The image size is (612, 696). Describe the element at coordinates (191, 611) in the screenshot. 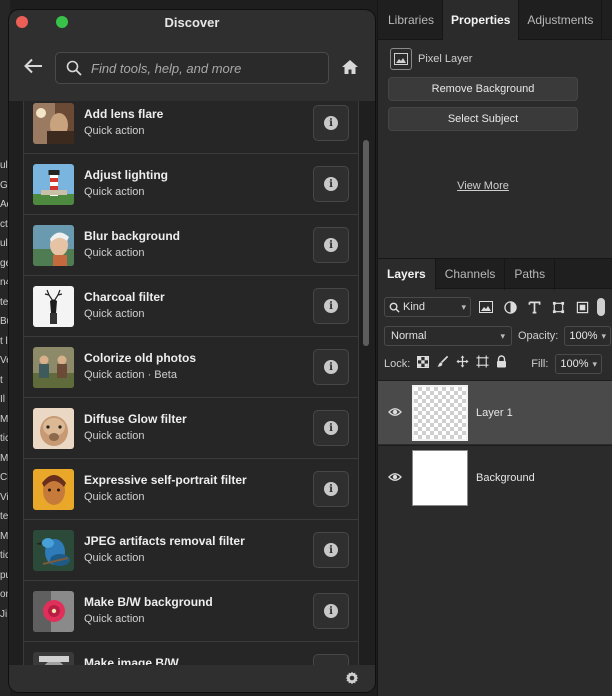

I see `list-item: Make B/W background Quick action i` at that location.